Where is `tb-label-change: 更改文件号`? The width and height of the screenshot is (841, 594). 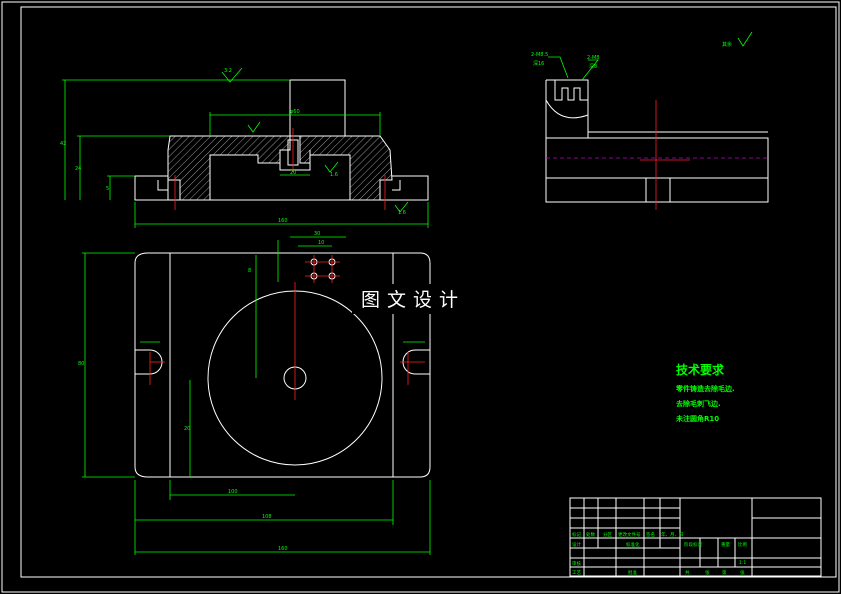 tb-label-change: 更改文件号 is located at coordinates (629, 534).